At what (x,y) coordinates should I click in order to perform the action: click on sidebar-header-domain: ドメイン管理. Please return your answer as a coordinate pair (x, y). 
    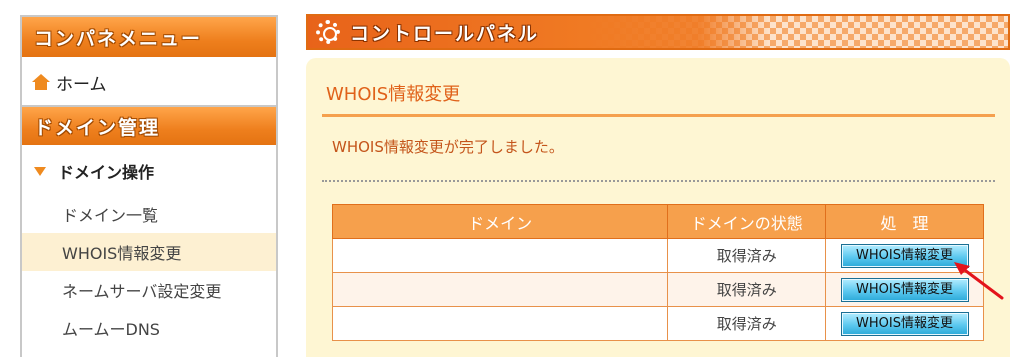
    Looking at the image, I should click on (149, 127).